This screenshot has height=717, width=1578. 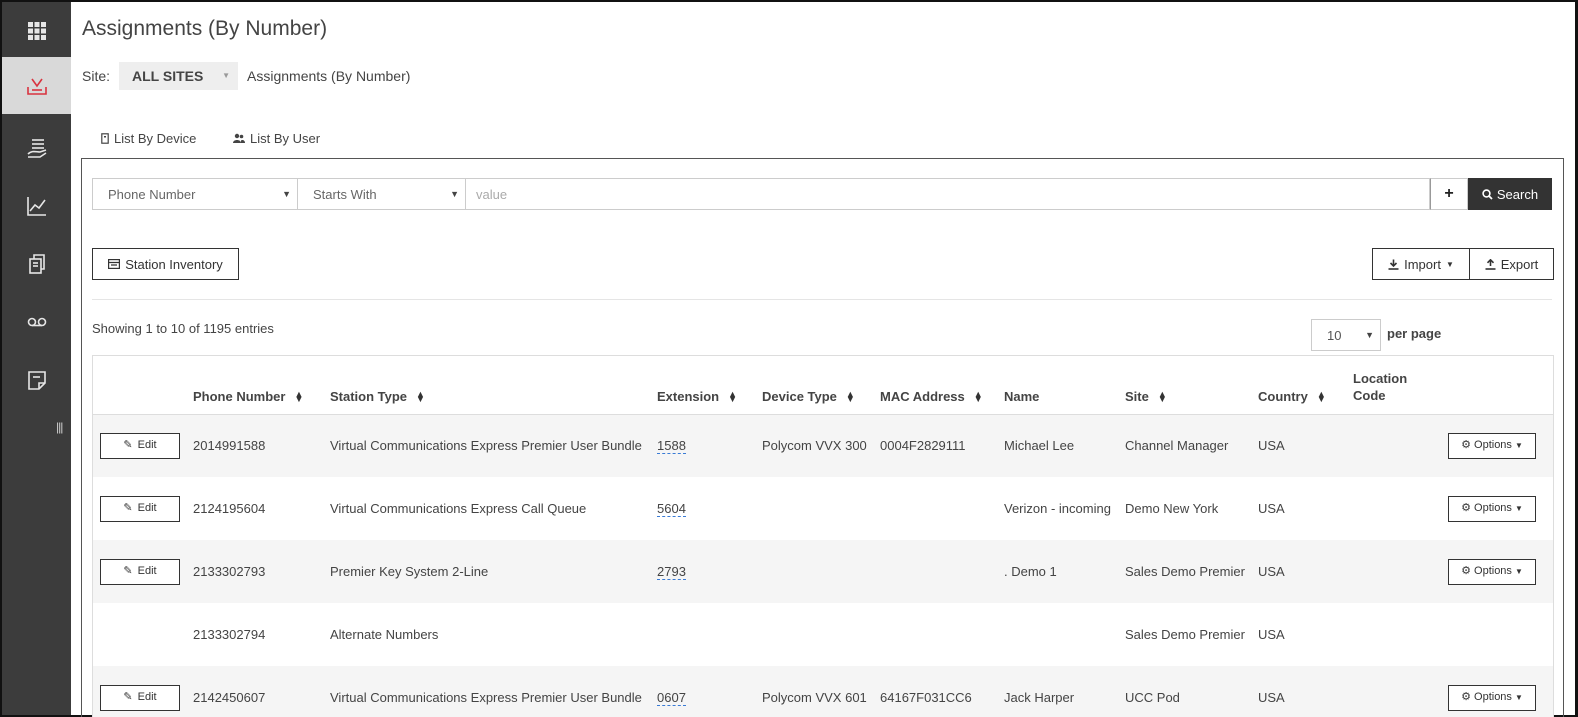 I want to click on note-icon, so click(x=36, y=380).